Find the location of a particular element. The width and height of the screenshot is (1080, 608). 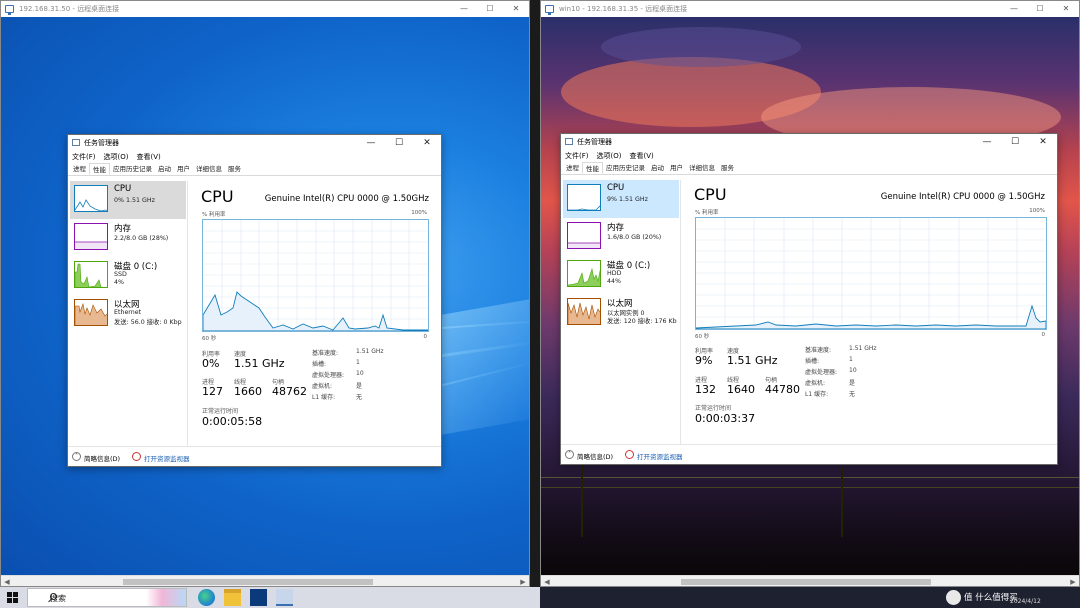

ethernet-thumbnail is located at coordinates (584, 311).